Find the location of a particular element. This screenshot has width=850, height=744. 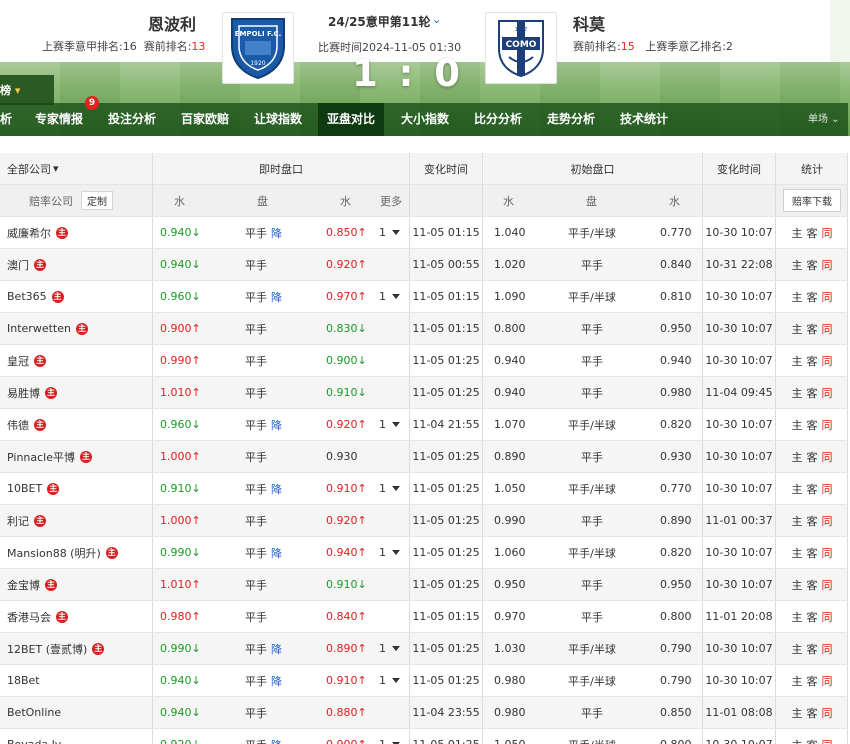

company-name: 易胜博主 is located at coordinates (32, 392).